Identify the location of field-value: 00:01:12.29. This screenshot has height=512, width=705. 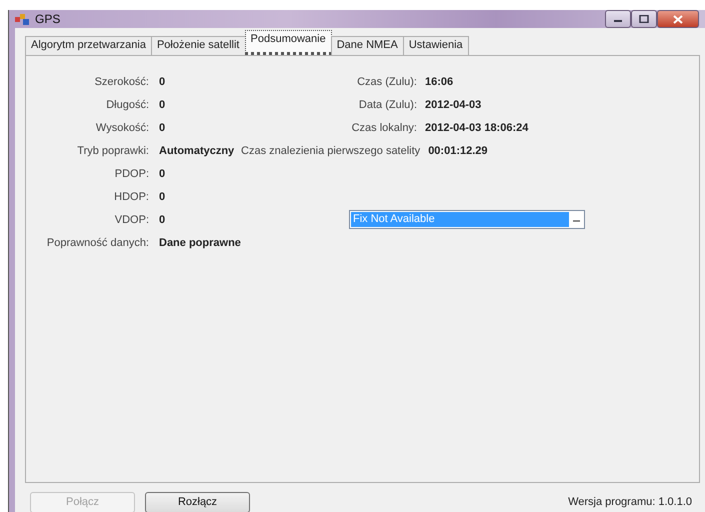
(458, 150).